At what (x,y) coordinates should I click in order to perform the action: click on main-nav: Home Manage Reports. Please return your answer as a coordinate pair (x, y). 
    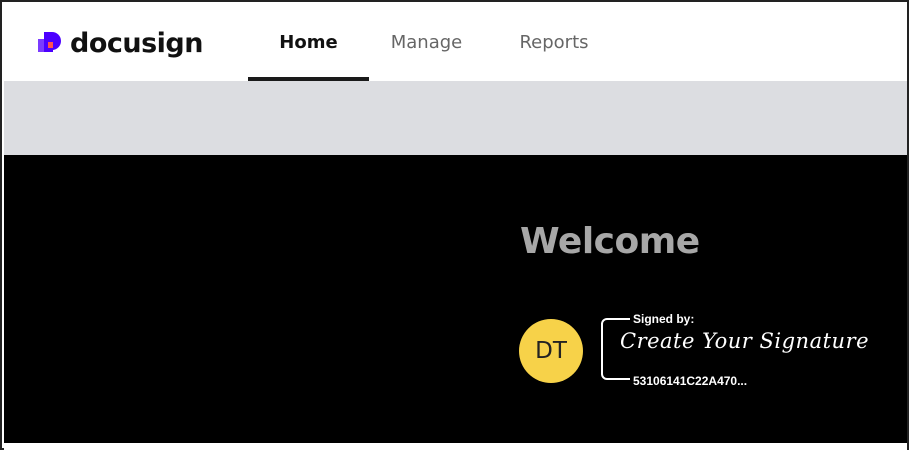
    Looking at the image, I should click on (436, 42).